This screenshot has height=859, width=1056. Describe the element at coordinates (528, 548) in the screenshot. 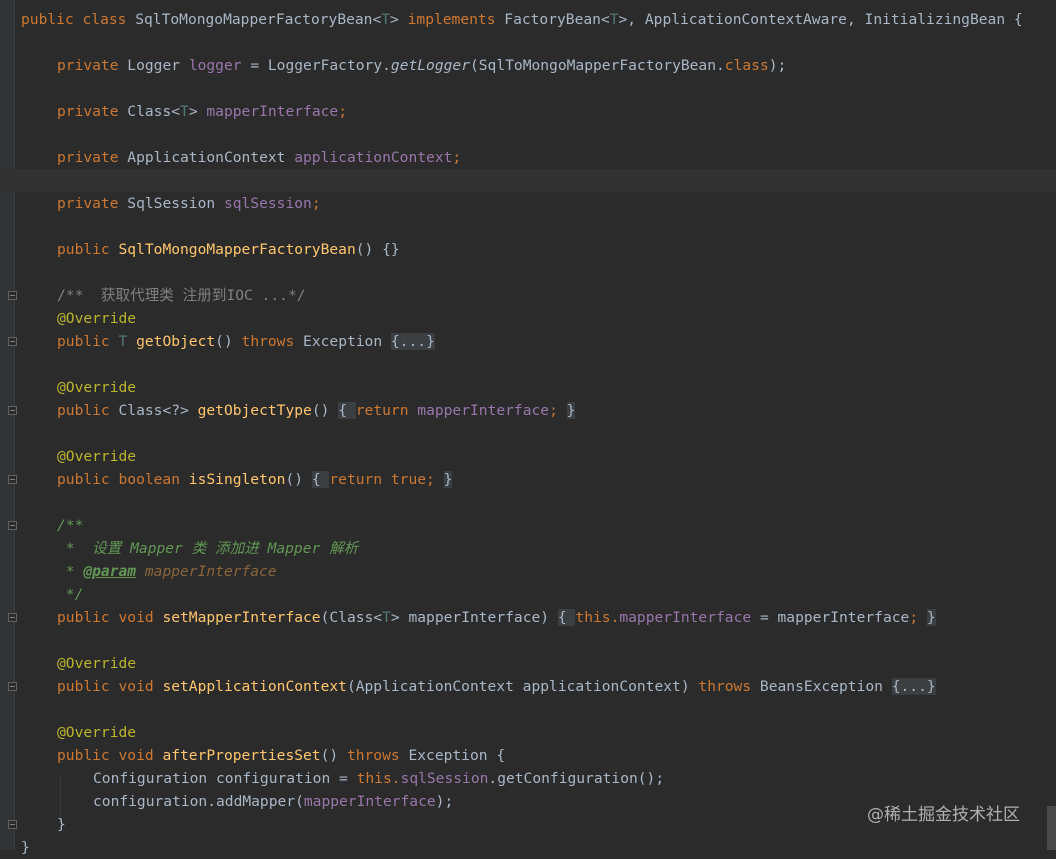

I see `code-line: * 设置 Mapper 类 添加进 Mapper 解析` at that location.